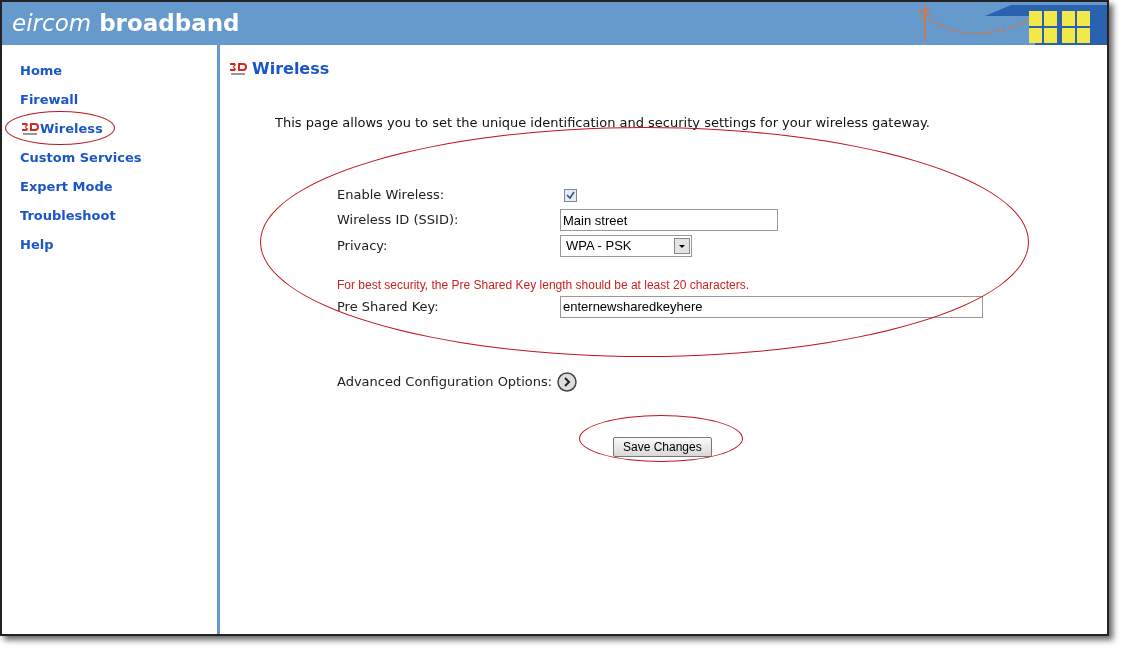 Image resolution: width=1123 pixels, height=649 pixels. Describe the element at coordinates (662, 446) in the screenshot. I see `save-button: Save Changes` at that location.